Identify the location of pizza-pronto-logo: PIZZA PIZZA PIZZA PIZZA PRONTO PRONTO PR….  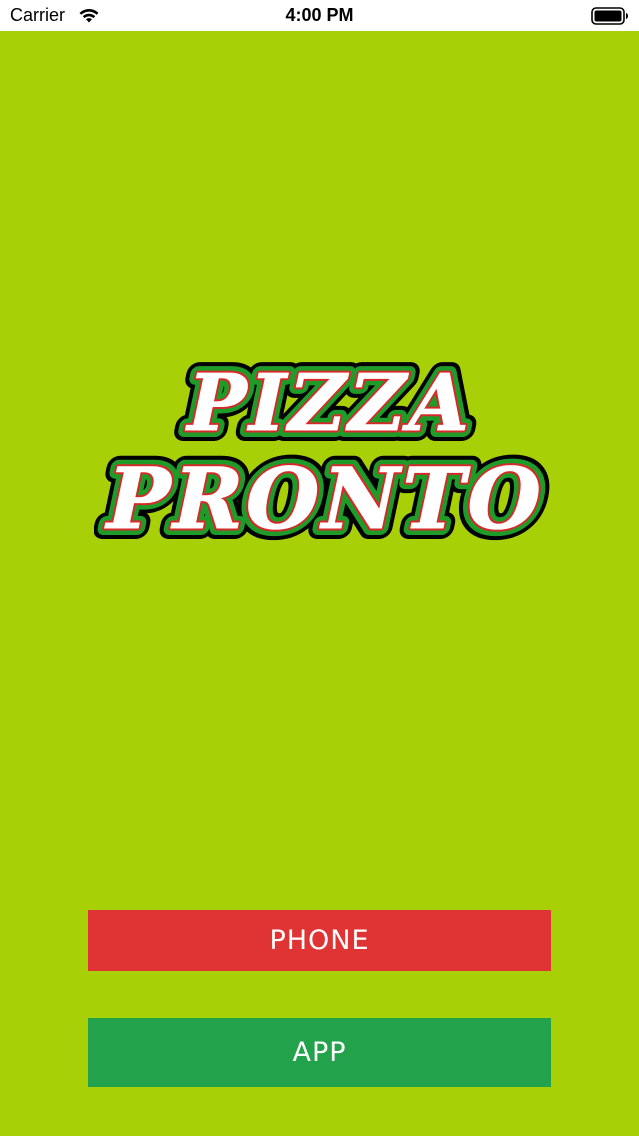
(324, 455).